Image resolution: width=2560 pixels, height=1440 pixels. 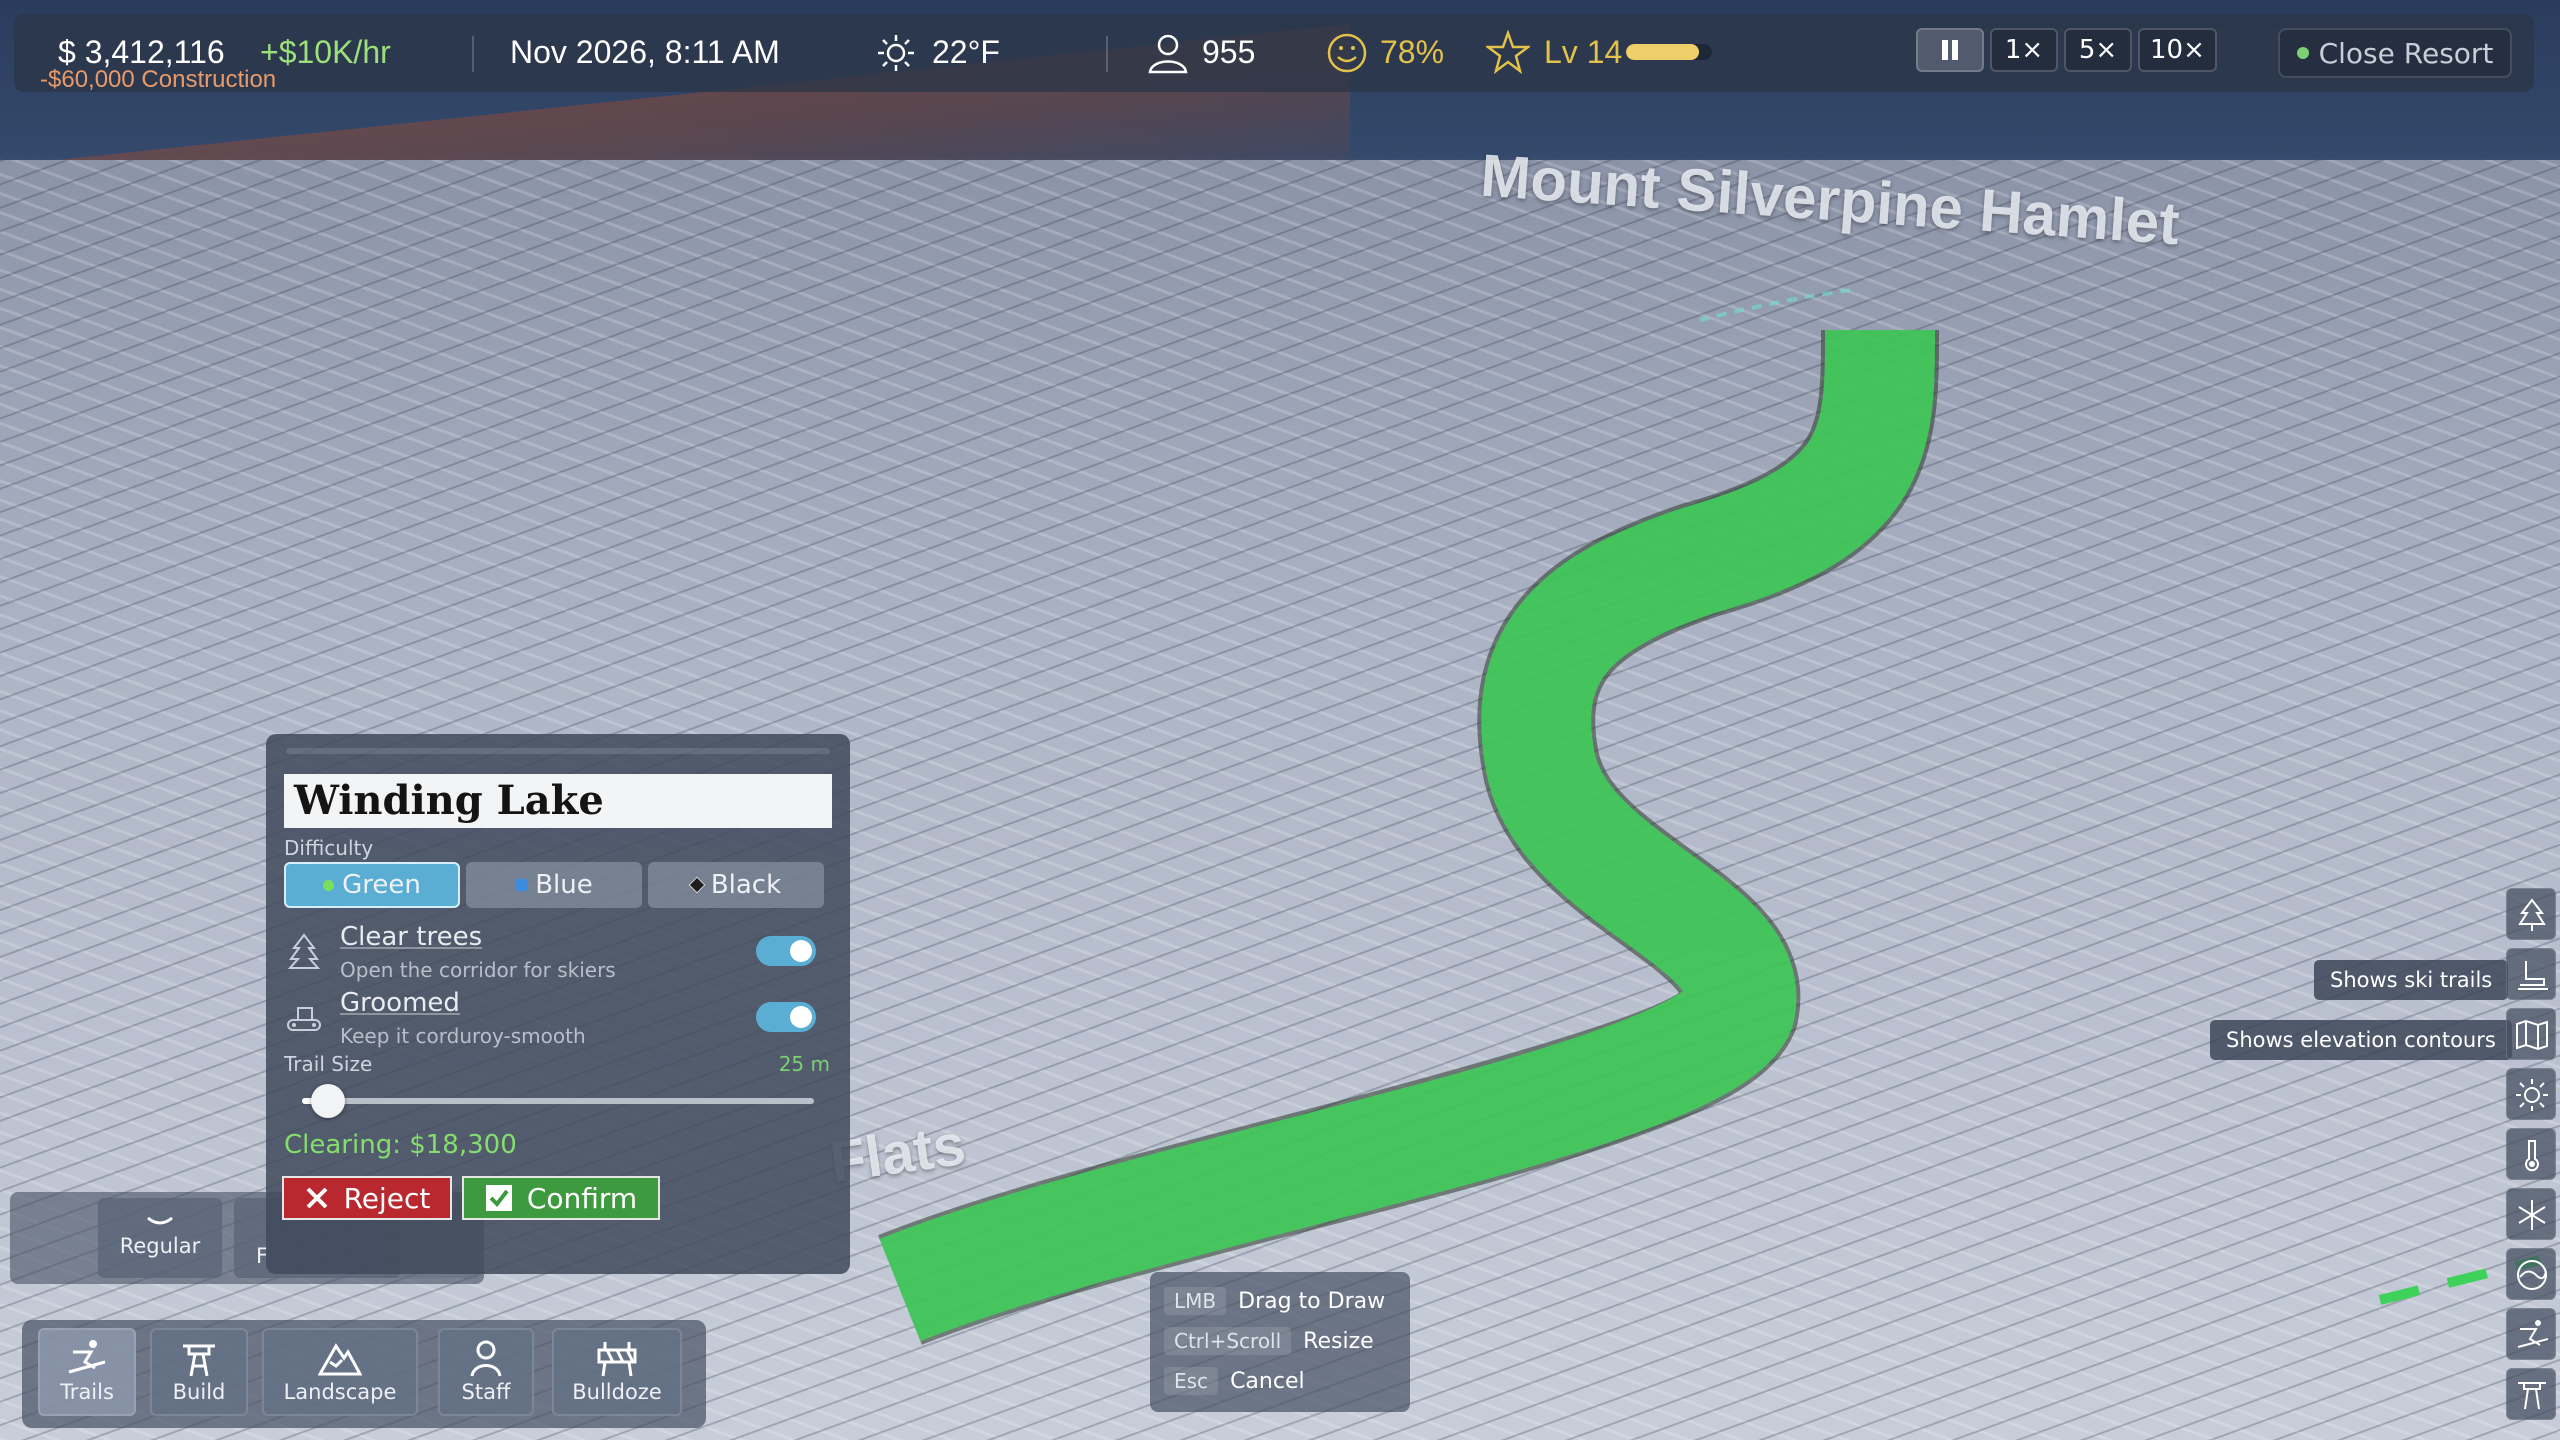 I want to click on bulldoze-tool-label: Bulldoze, so click(x=617, y=1392).